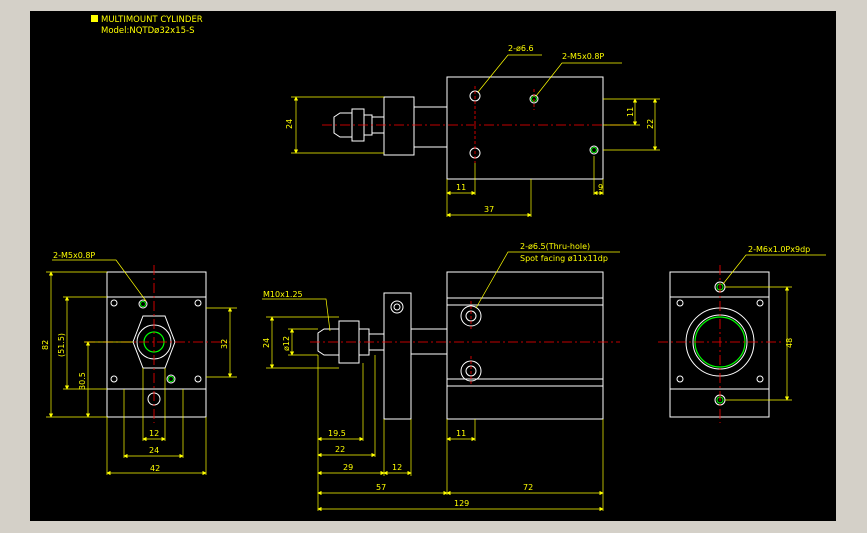 Image resolution: width=867 pixels, height=533 pixels. Describe the element at coordinates (600, 187) in the screenshot. I see `top-dim-right-9: 9` at that location.